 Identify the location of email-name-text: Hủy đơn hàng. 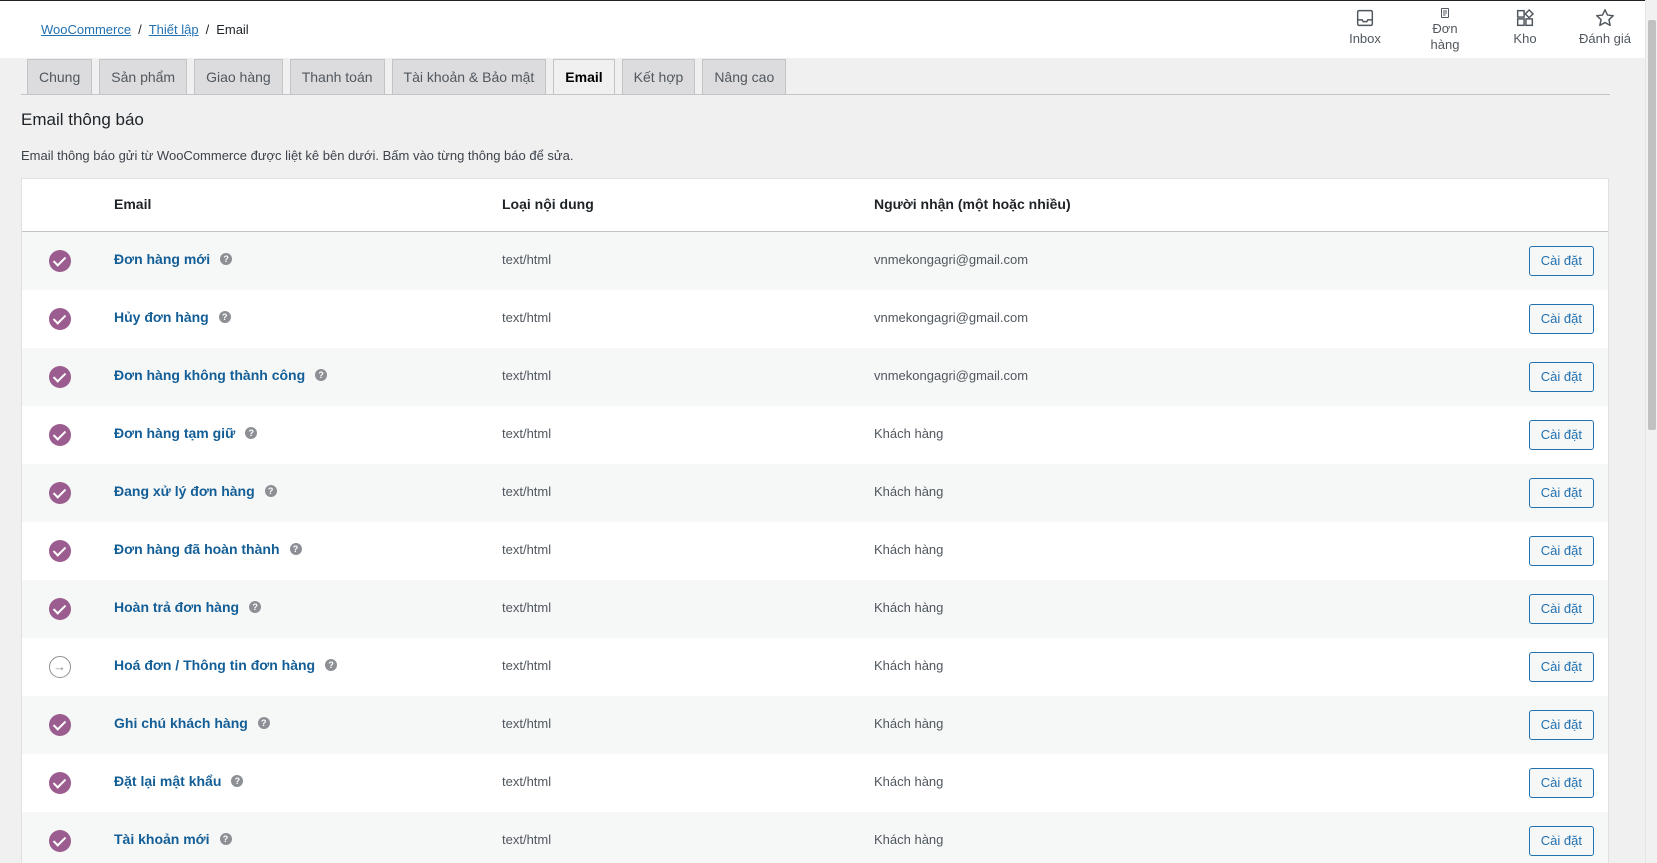
(161, 317).